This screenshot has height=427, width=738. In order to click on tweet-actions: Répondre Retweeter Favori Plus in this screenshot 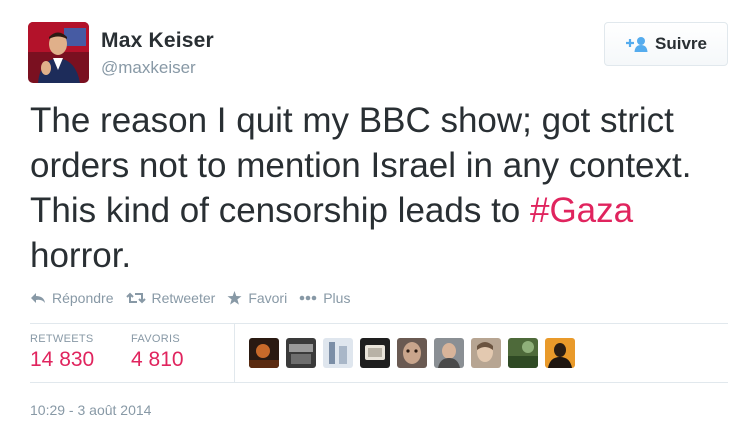, I will do `click(196, 298)`.